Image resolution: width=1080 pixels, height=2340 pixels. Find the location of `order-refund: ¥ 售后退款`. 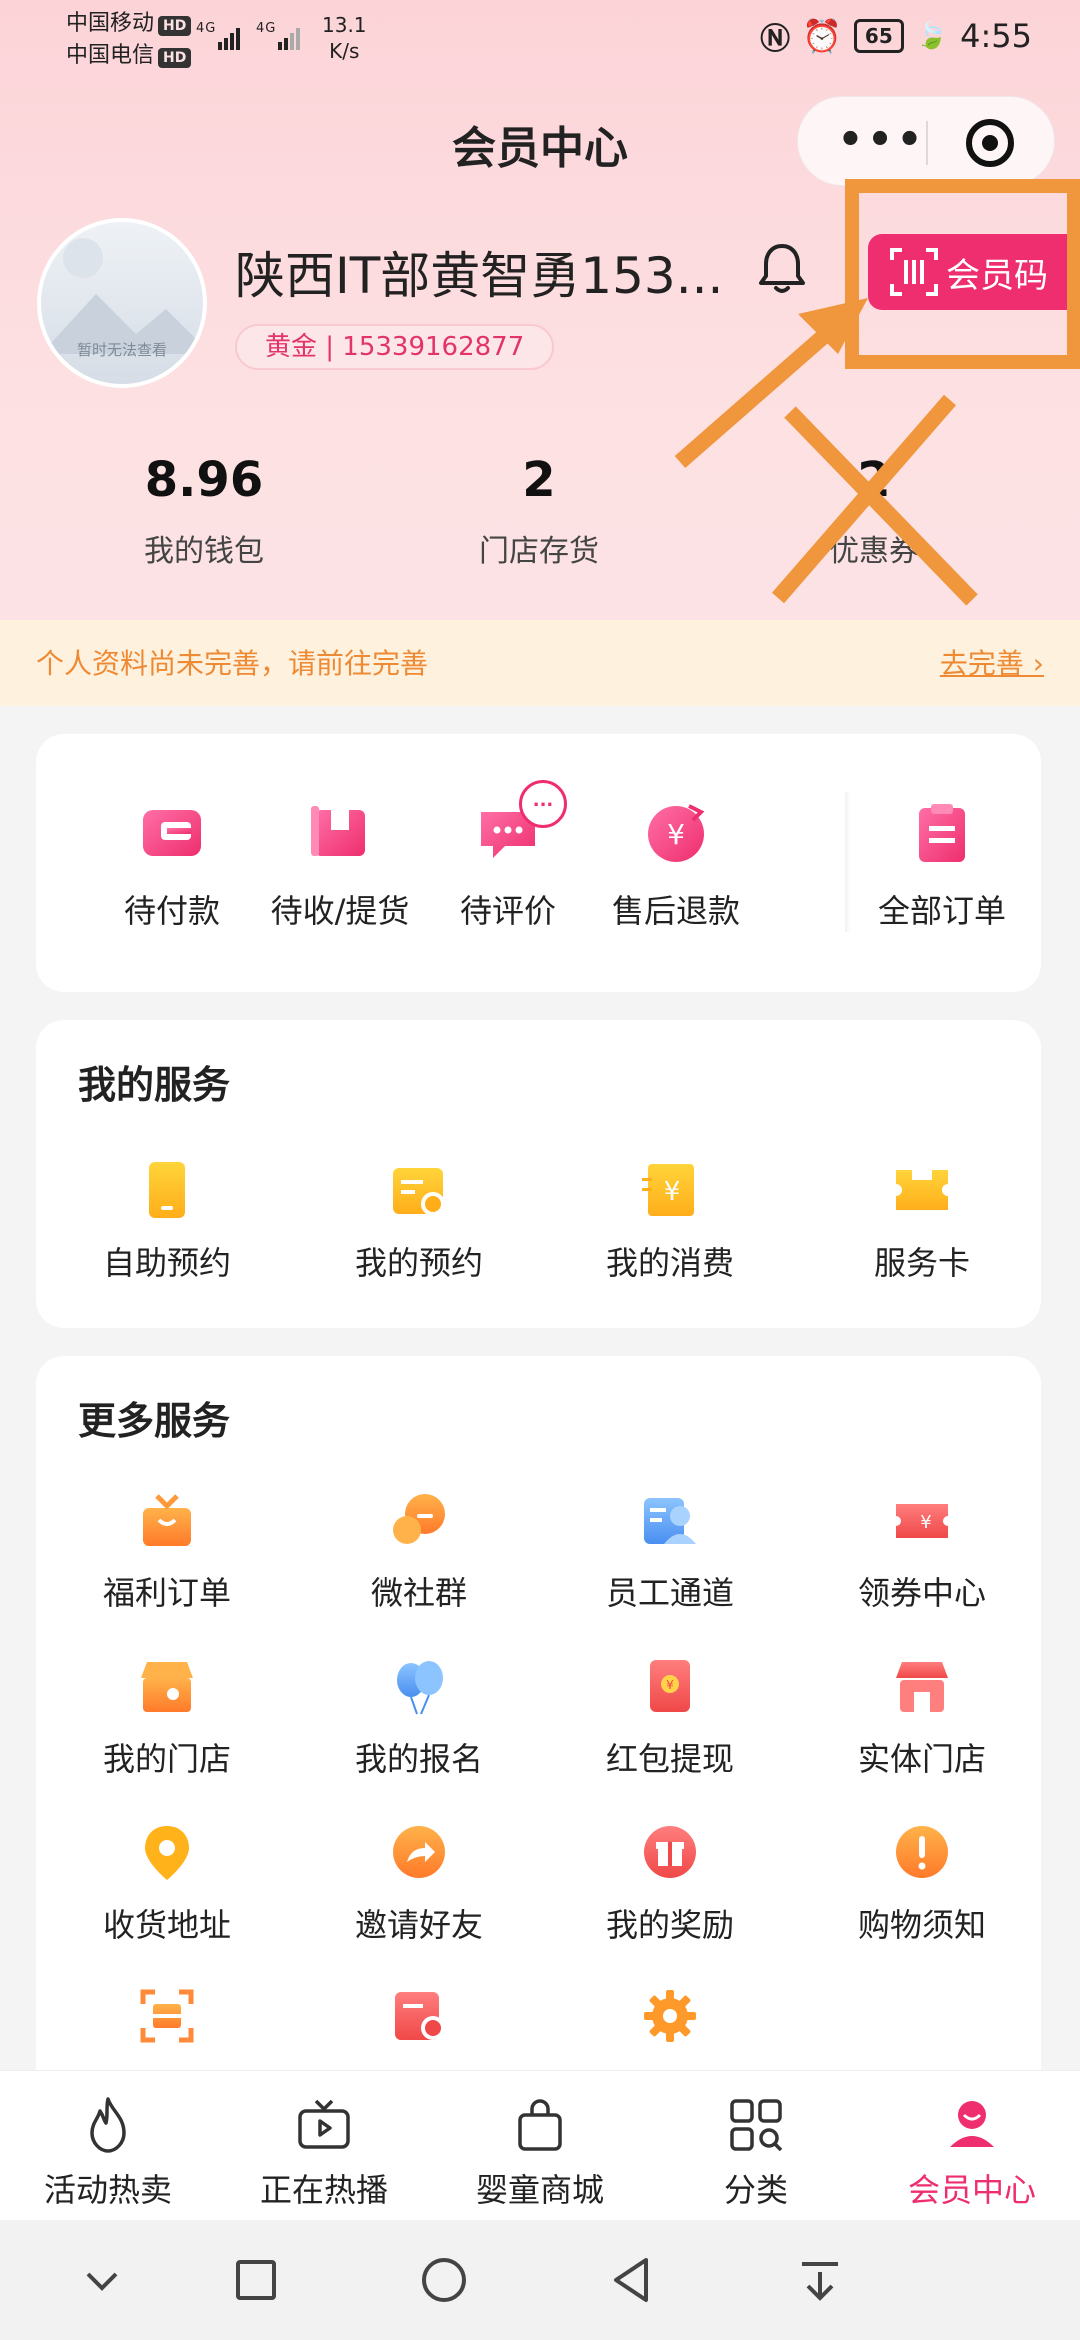

order-refund: ¥ 售后退款 is located at coordinates (676, 866).